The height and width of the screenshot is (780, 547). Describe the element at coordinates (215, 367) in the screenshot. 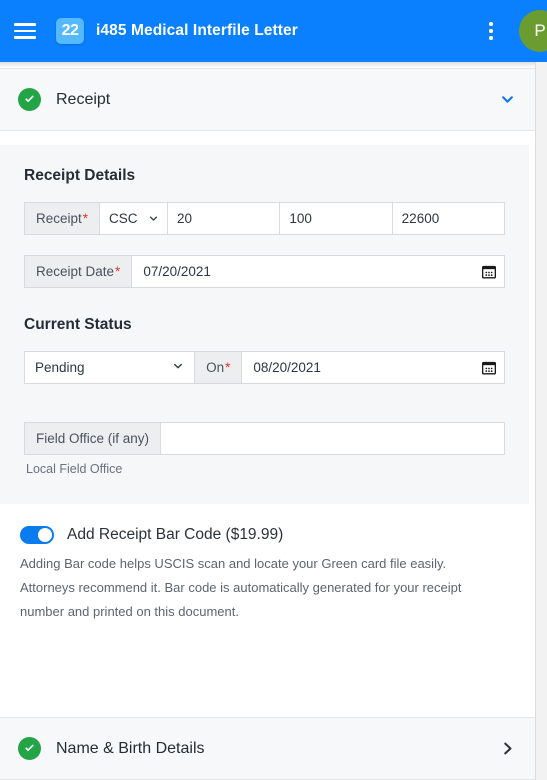

I see `status-on-label-text: On` at that location.